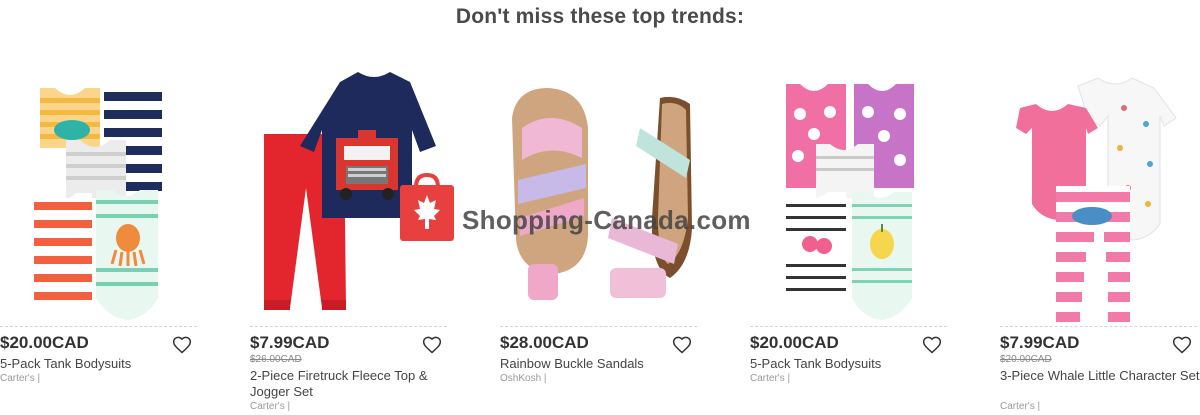 The image size is (1200, 415). What do you see at coordinates (1100, 376) in the screenshot?
I see `product-name: 3-Piece Whale Little Character Set` at bounding box center [1100, 376].